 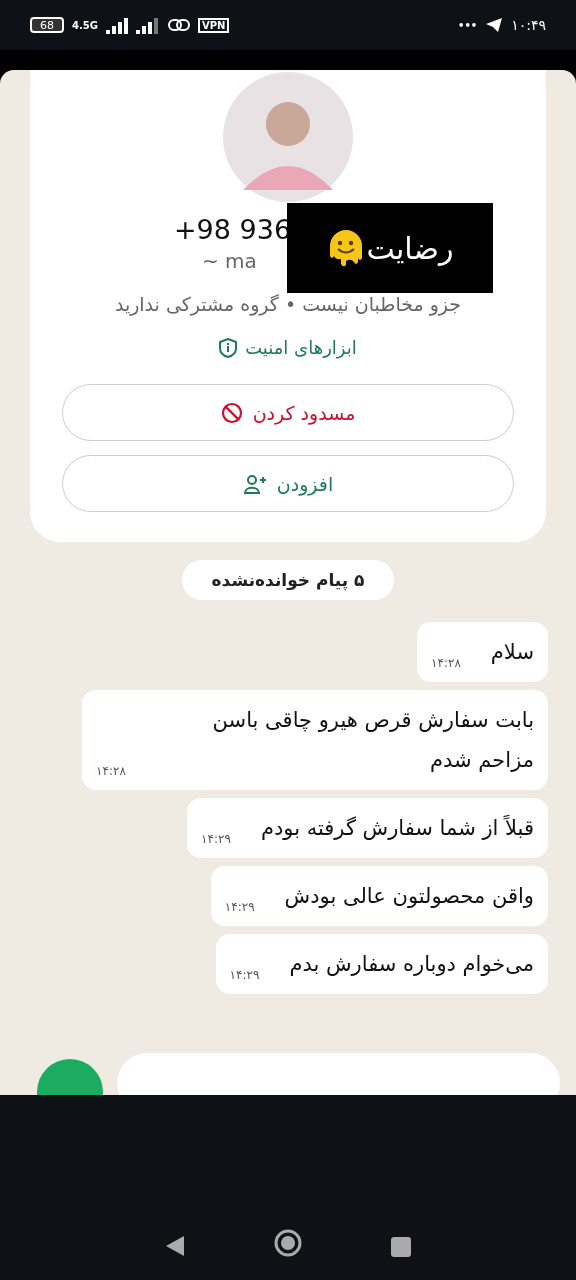 What do you see at coordinates (409, 896) in the screenshot?
I see `message-text: واقن محصولتون عالی بودش` at bounding box center [409, 896].